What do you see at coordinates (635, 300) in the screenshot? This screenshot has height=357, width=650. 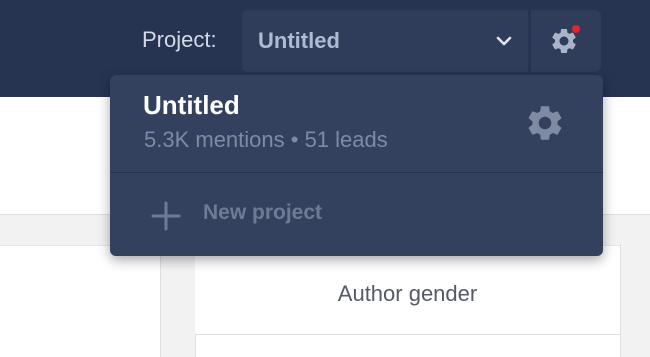 I see `right-gutter` at bounding box center [635, 300].